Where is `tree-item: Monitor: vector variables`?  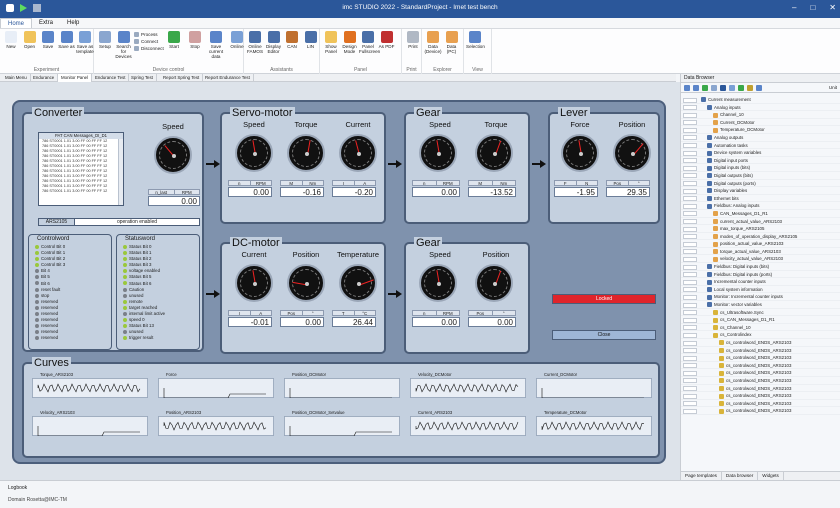
tree-item: Monitor: vector variables is located at coordinates (760, 305).